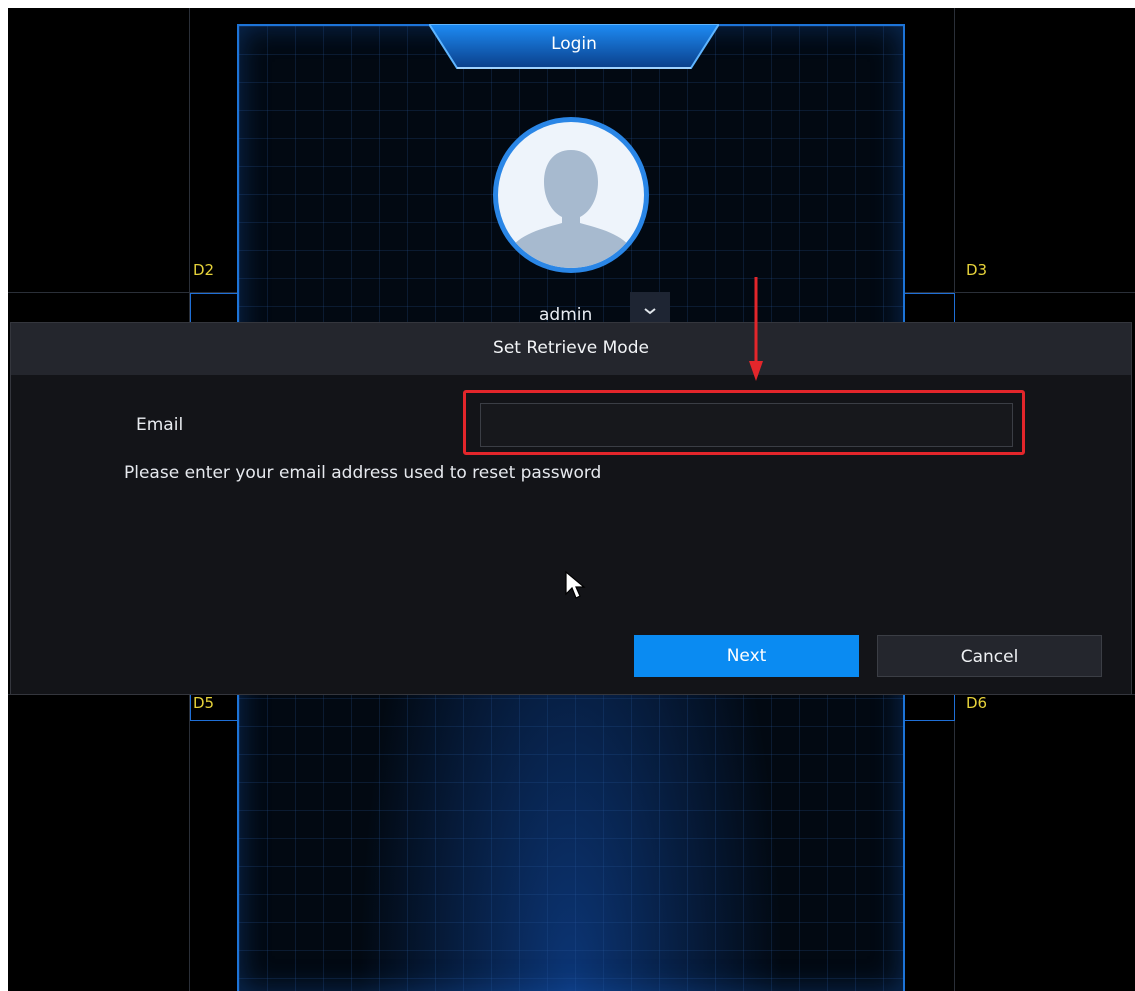 Image resolution: width=1135 pixels, height=991 pixels. What do you see at coordinates (929, 707) in the screenshot?
I see `channel-frame-d6` at bounding box center [929, 707].